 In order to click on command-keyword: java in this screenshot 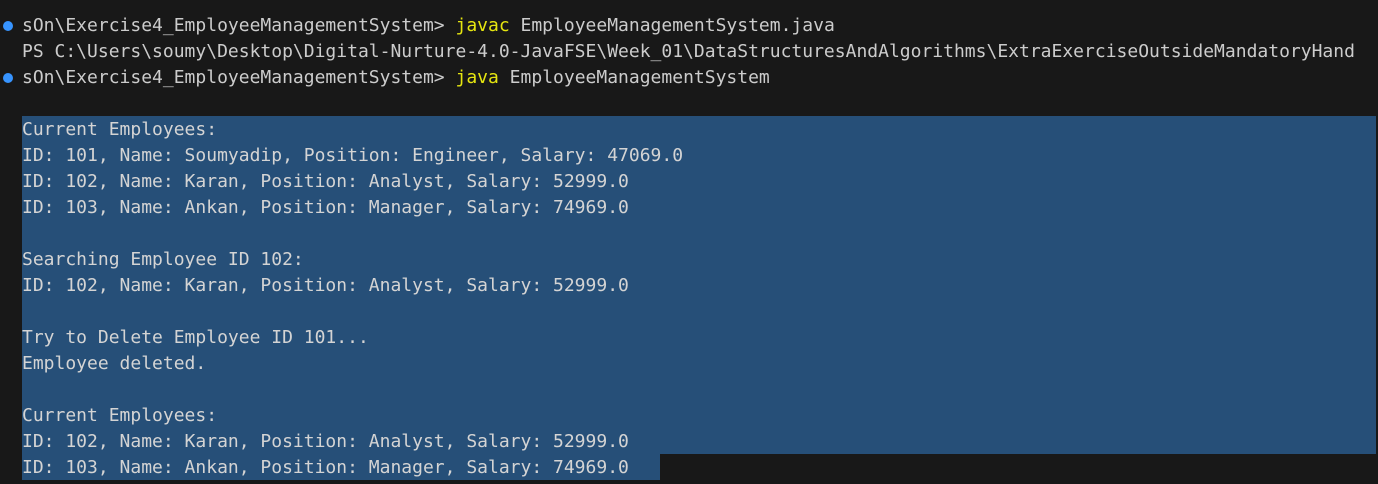, I will do `click(477, 77)`.